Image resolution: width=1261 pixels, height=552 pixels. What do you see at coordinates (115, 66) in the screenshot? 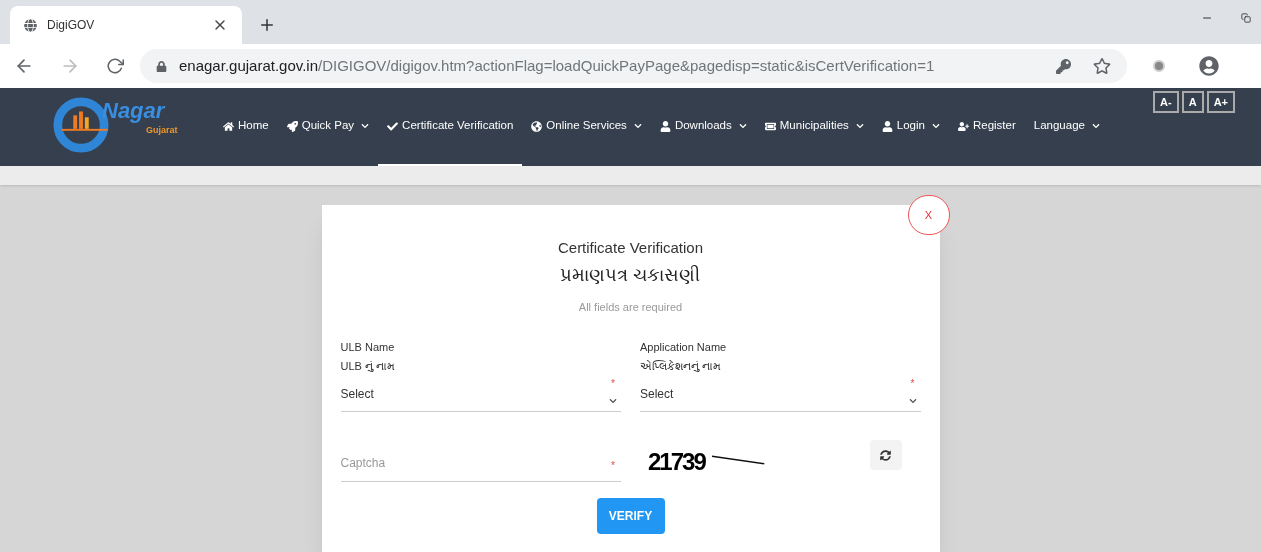
I see `reload-icon` at bounding box center [115, 66].